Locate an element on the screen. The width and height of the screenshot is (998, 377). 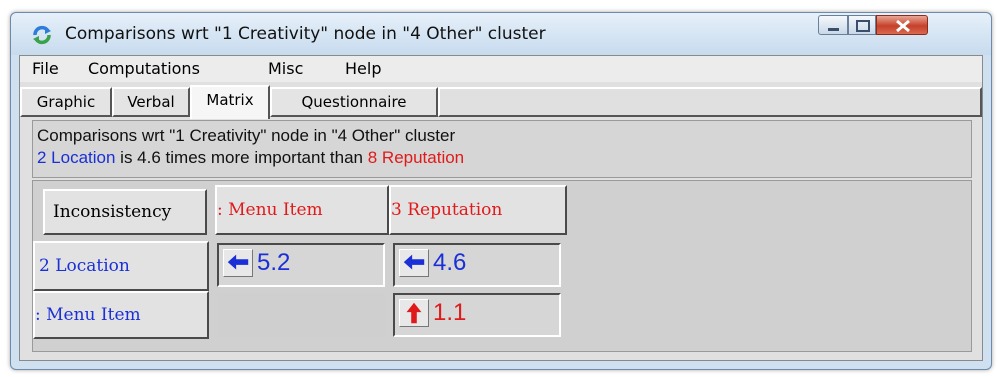
row-header-label: : Menu Item is located at coordinates (88, 315).